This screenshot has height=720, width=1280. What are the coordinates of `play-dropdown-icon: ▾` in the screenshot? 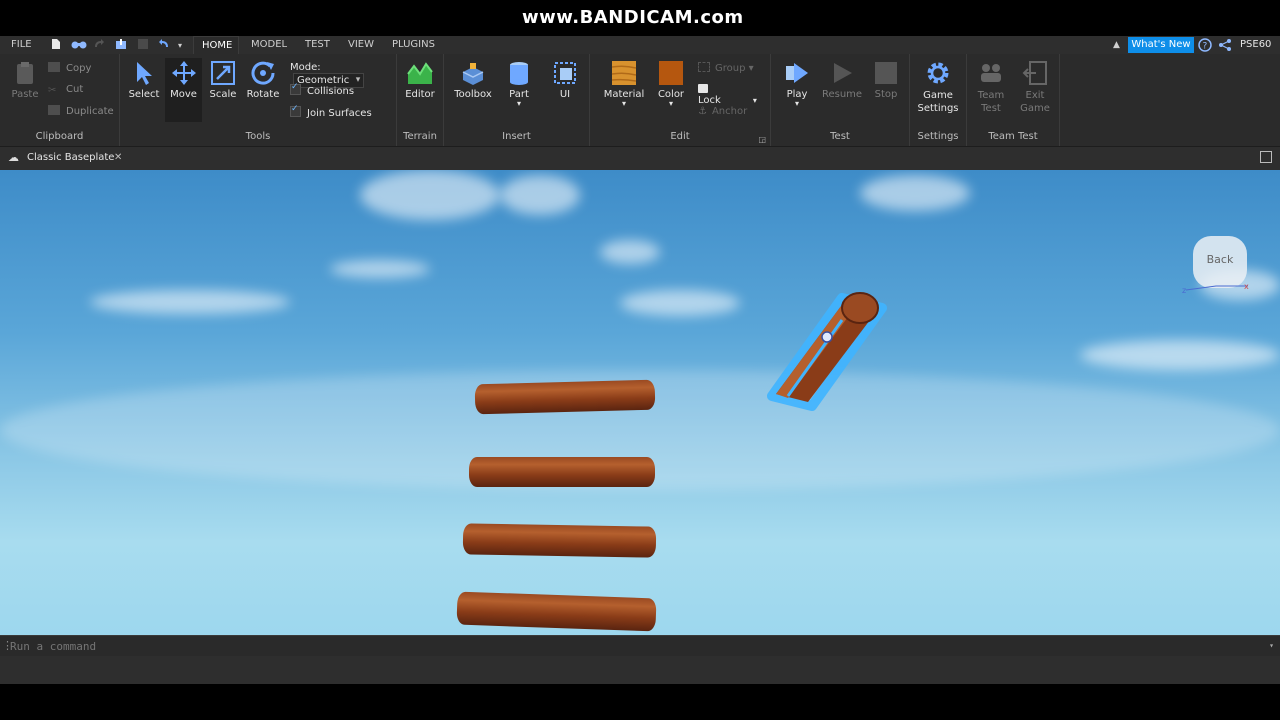 It's located at (797, 104).